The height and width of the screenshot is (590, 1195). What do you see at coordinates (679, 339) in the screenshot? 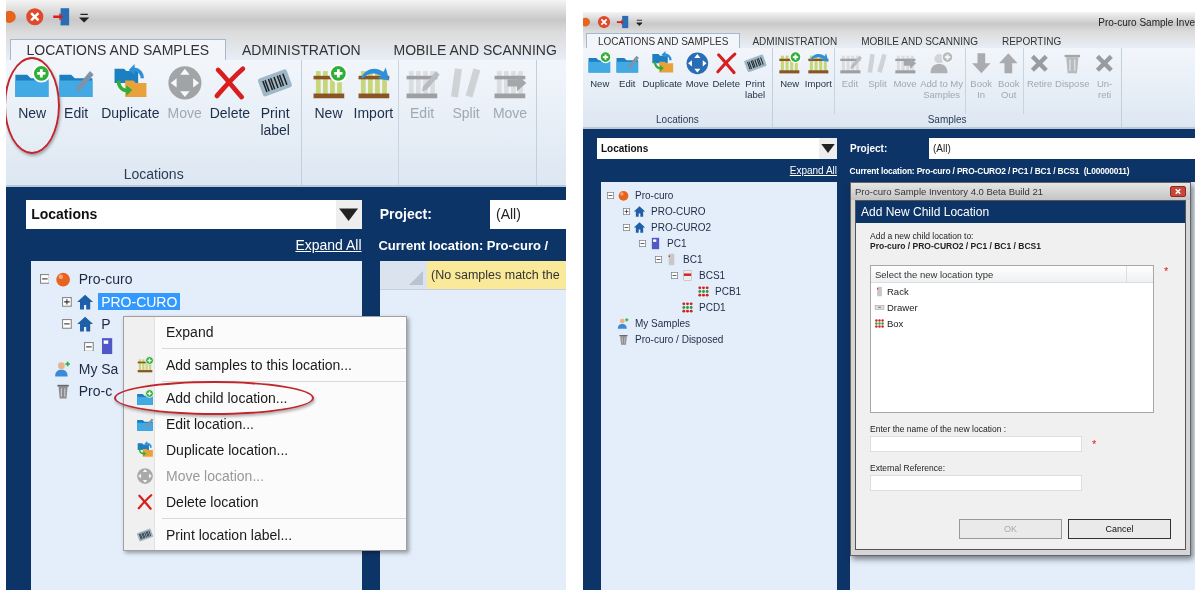
I see `tree-item: Pro-curo / Disposed` at bounding box center [679, 339].